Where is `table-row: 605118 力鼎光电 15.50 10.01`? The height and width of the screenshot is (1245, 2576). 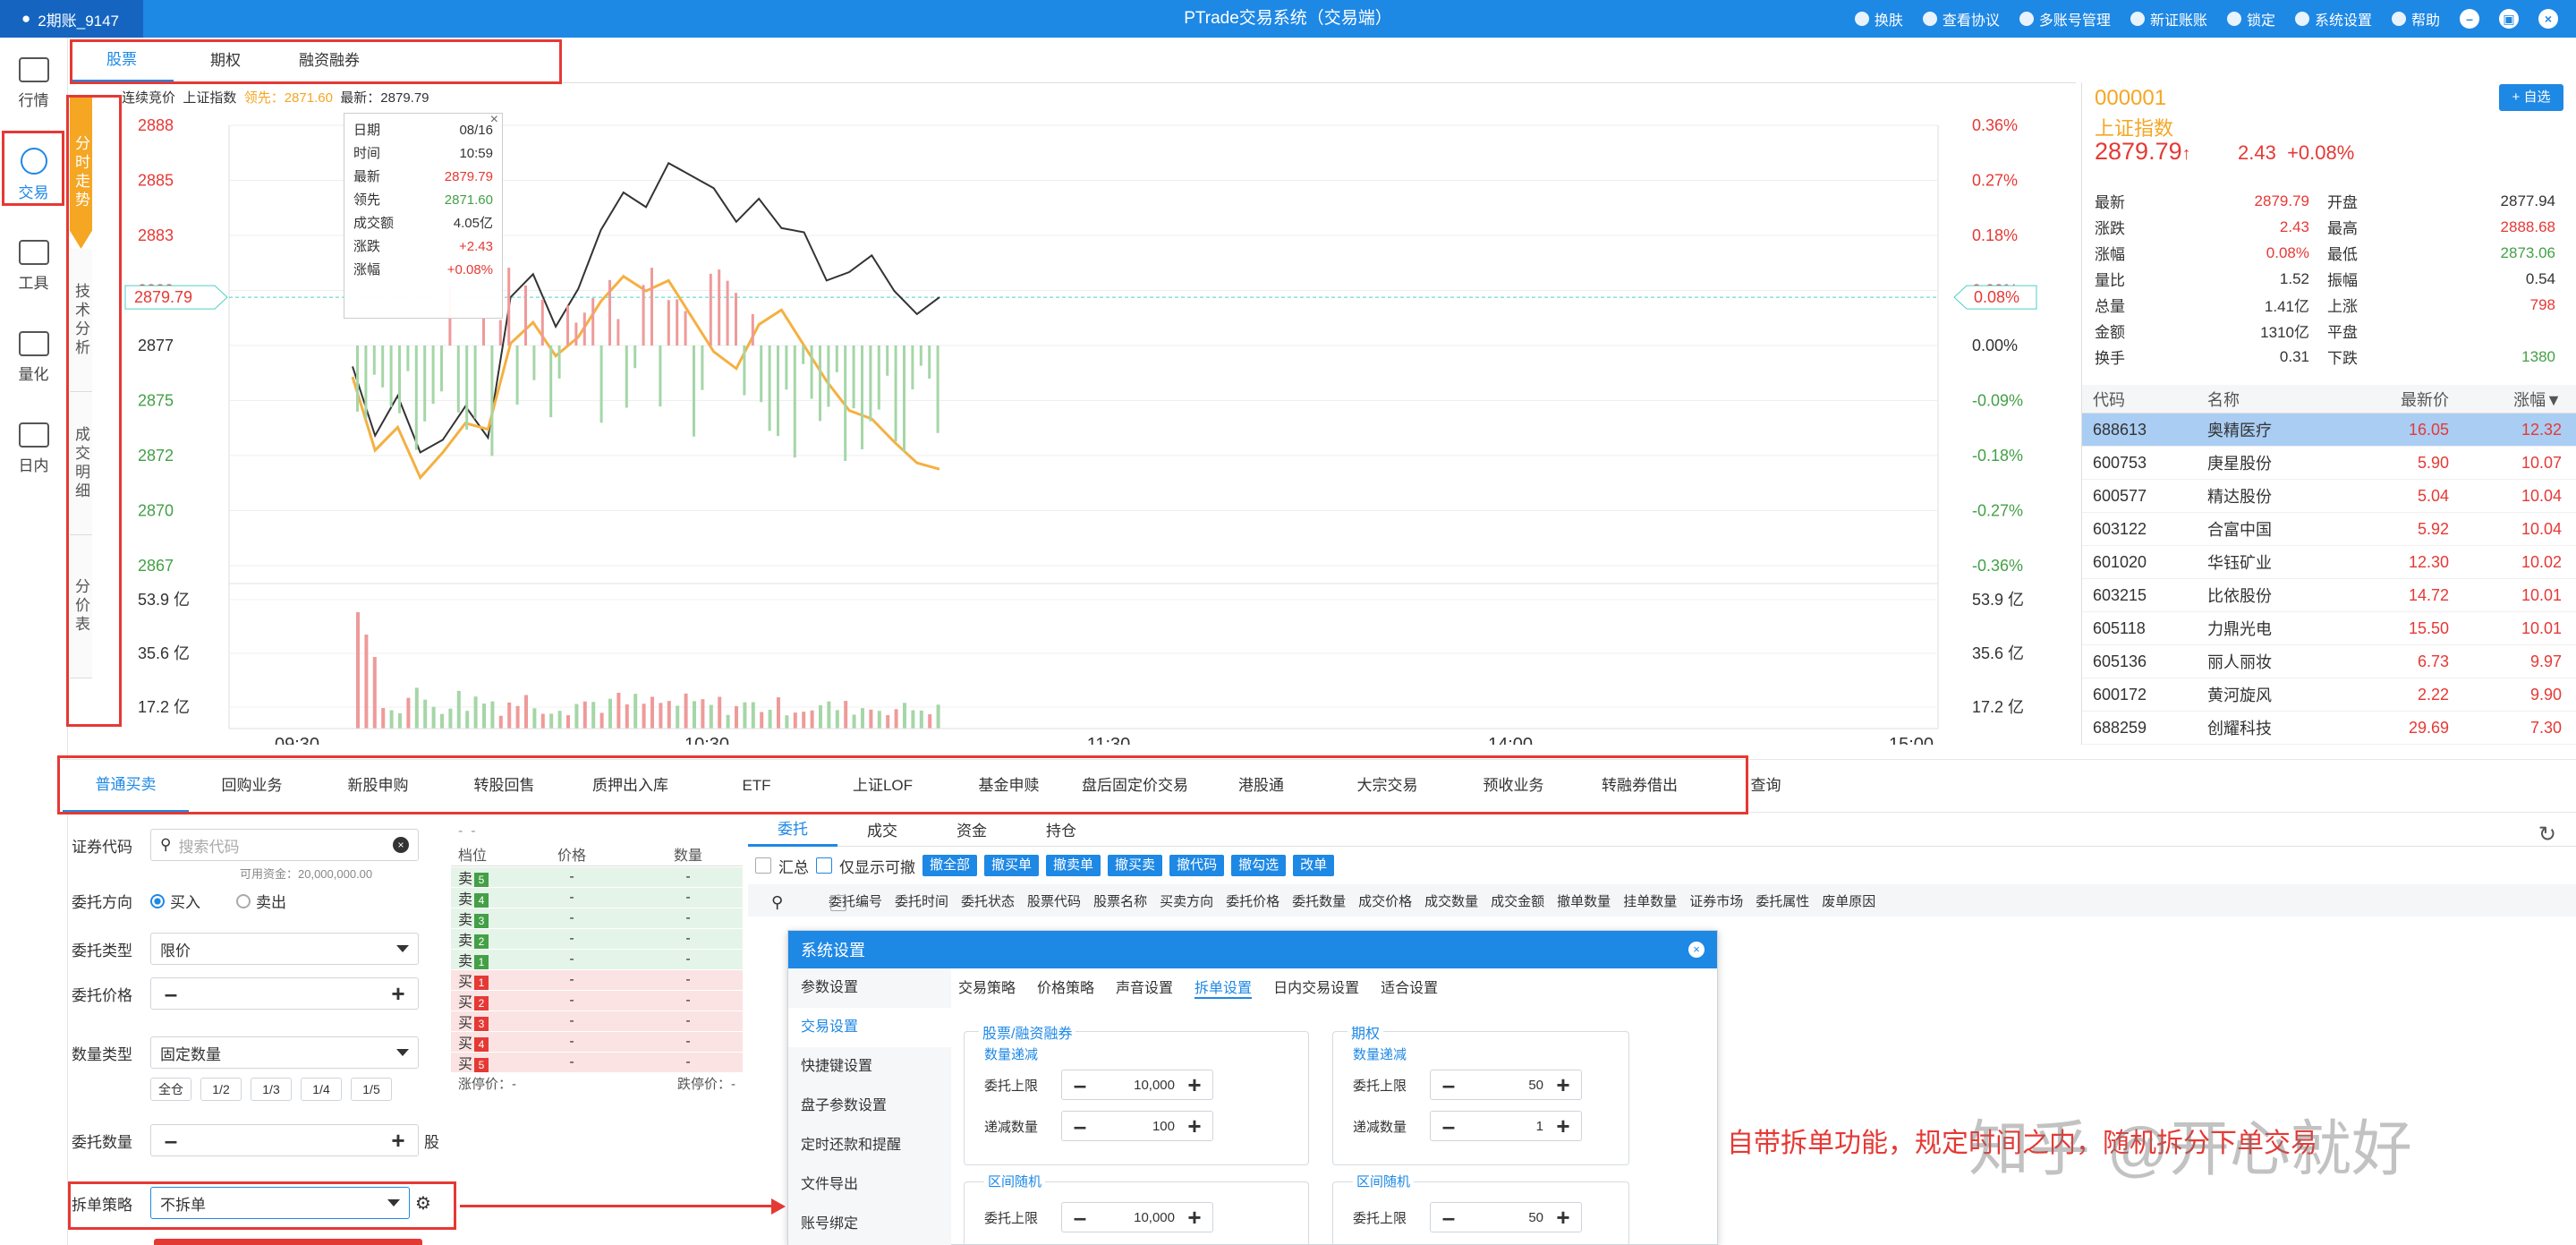 table-row: 605118 力鼎光电 15.50 10.01 is located at coordinates (2329, 628).